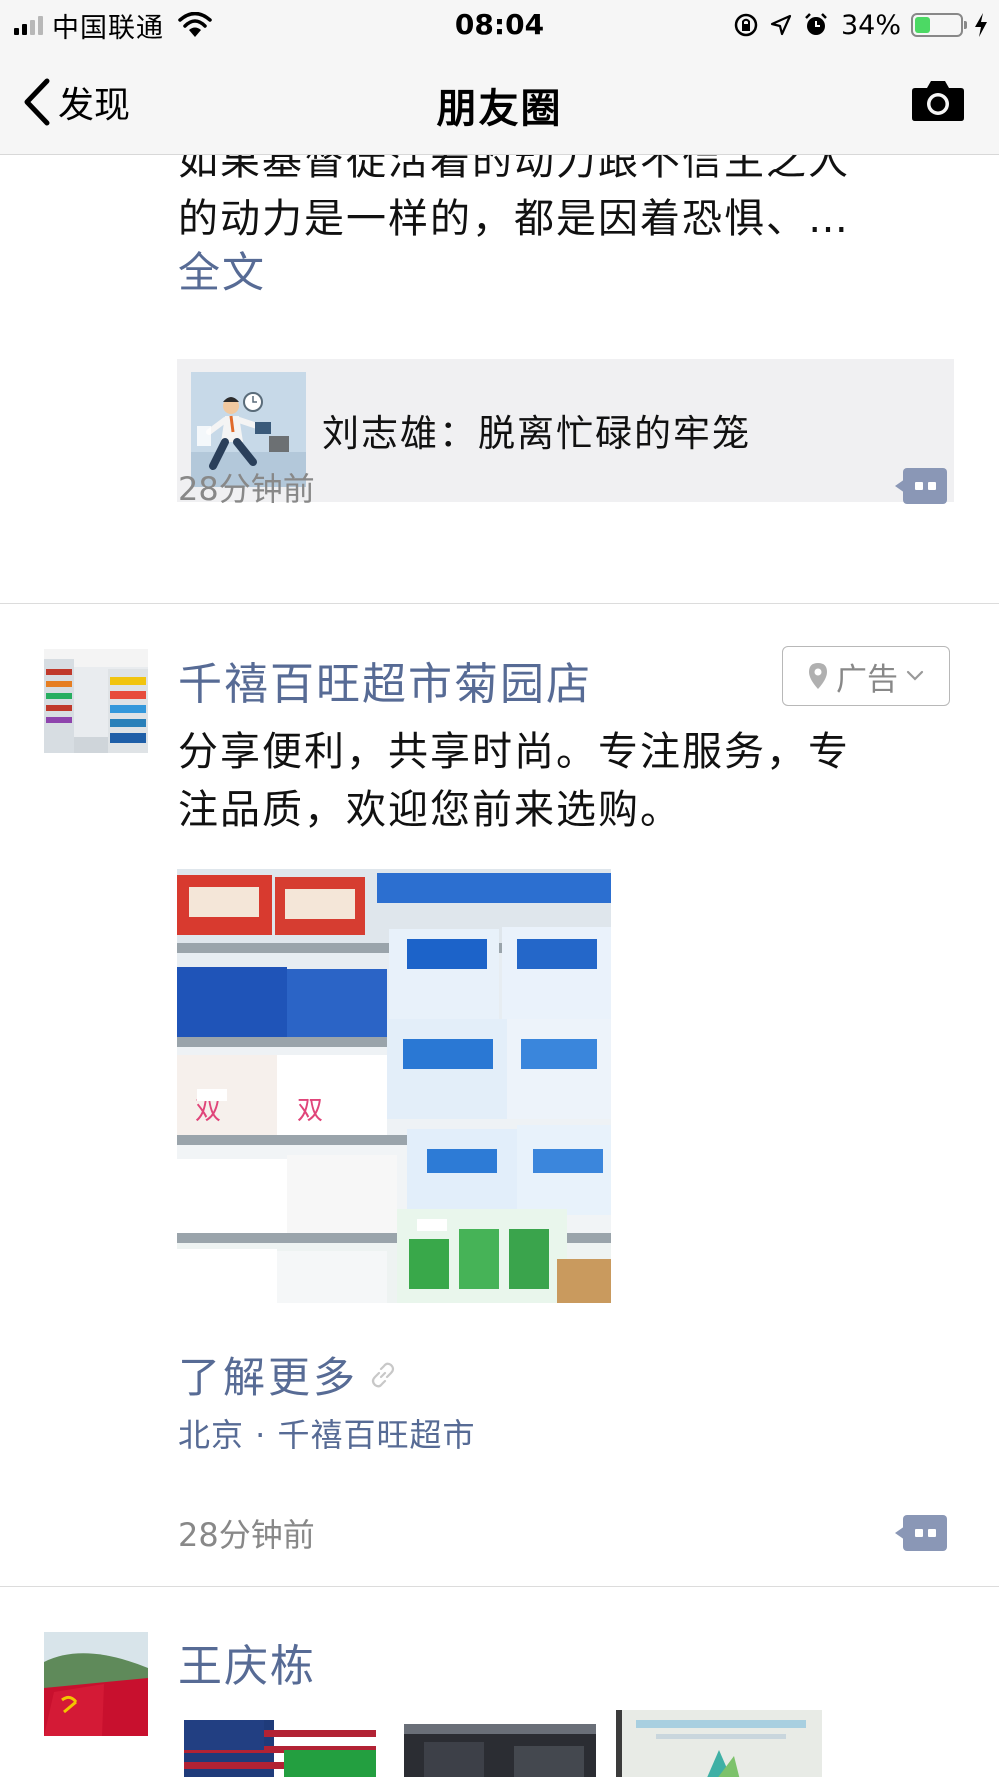  What do you see at coordinates (818, 676) in the screenshot?
I see `location-pin-icon` at bounding box center [818, 676].